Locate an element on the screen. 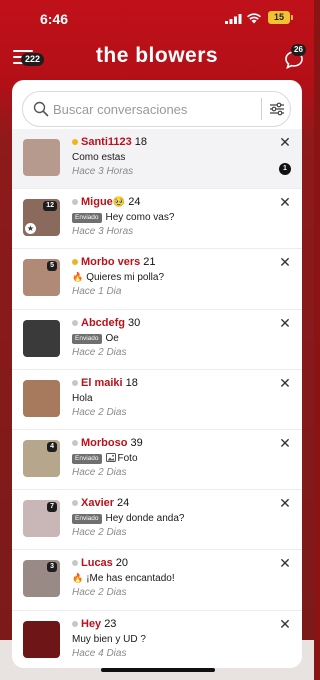 The height and width of the screenshot is (680, 320). message-text: ¡Me has encantado! is located at coordinates (130, 579).